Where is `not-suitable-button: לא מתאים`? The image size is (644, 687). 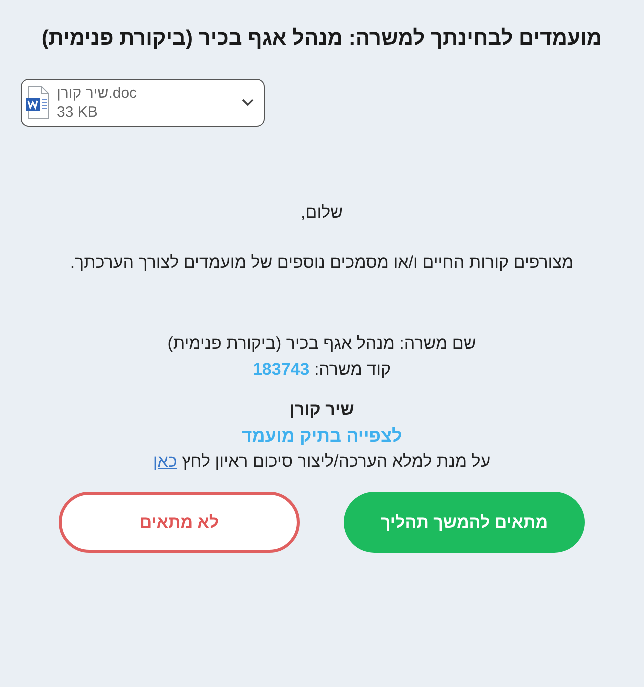 not-suitable-button: לא מתאים is located at coordinates (179, 522).